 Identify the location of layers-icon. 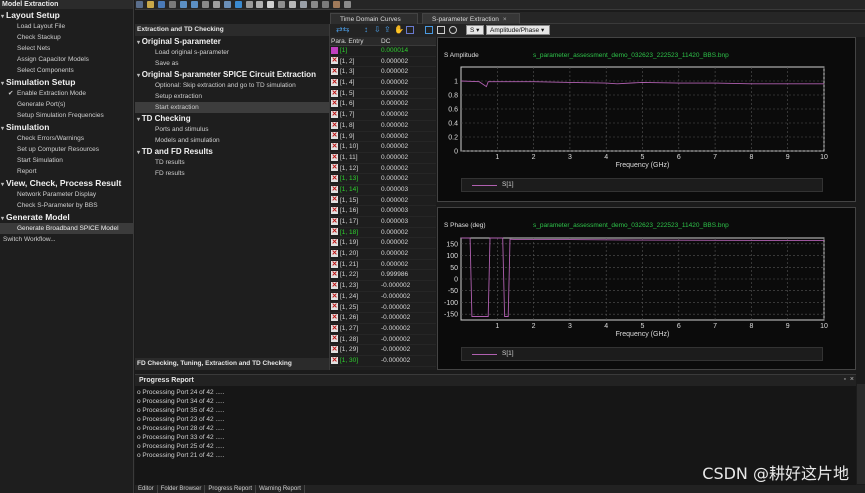
(172, 4).